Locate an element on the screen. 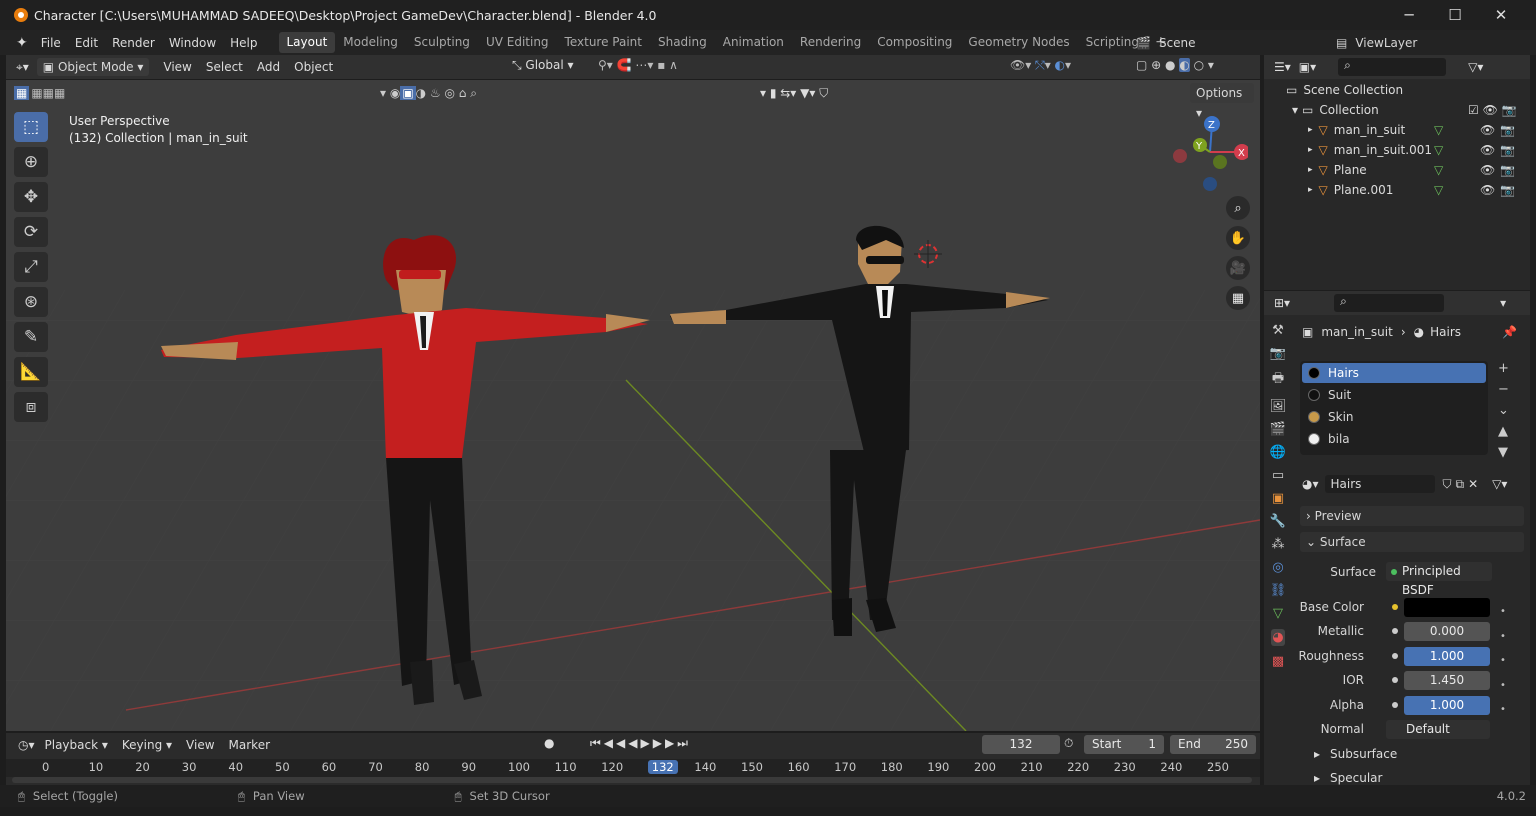 The width and height of the screenshot is (1536, 816). data-tab-icon: ▽ is located at coordinates (1278, 613).